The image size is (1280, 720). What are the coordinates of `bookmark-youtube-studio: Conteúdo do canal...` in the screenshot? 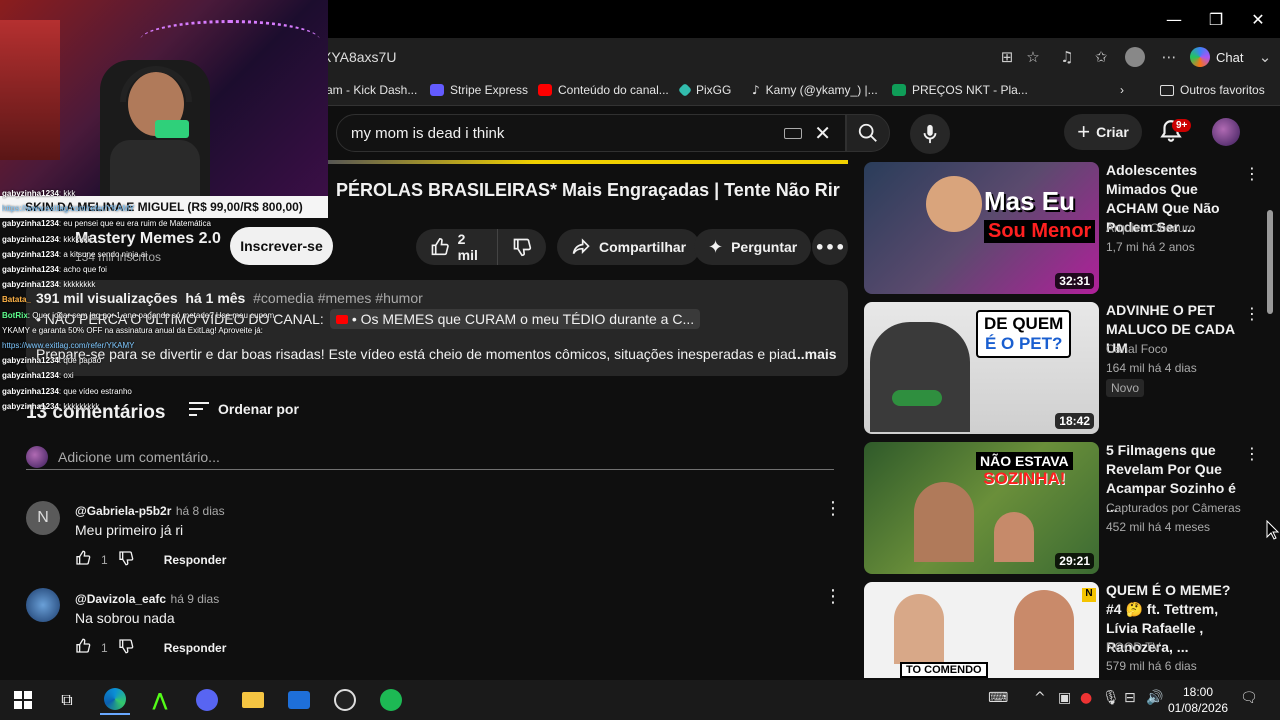 It's located at (603, 90).